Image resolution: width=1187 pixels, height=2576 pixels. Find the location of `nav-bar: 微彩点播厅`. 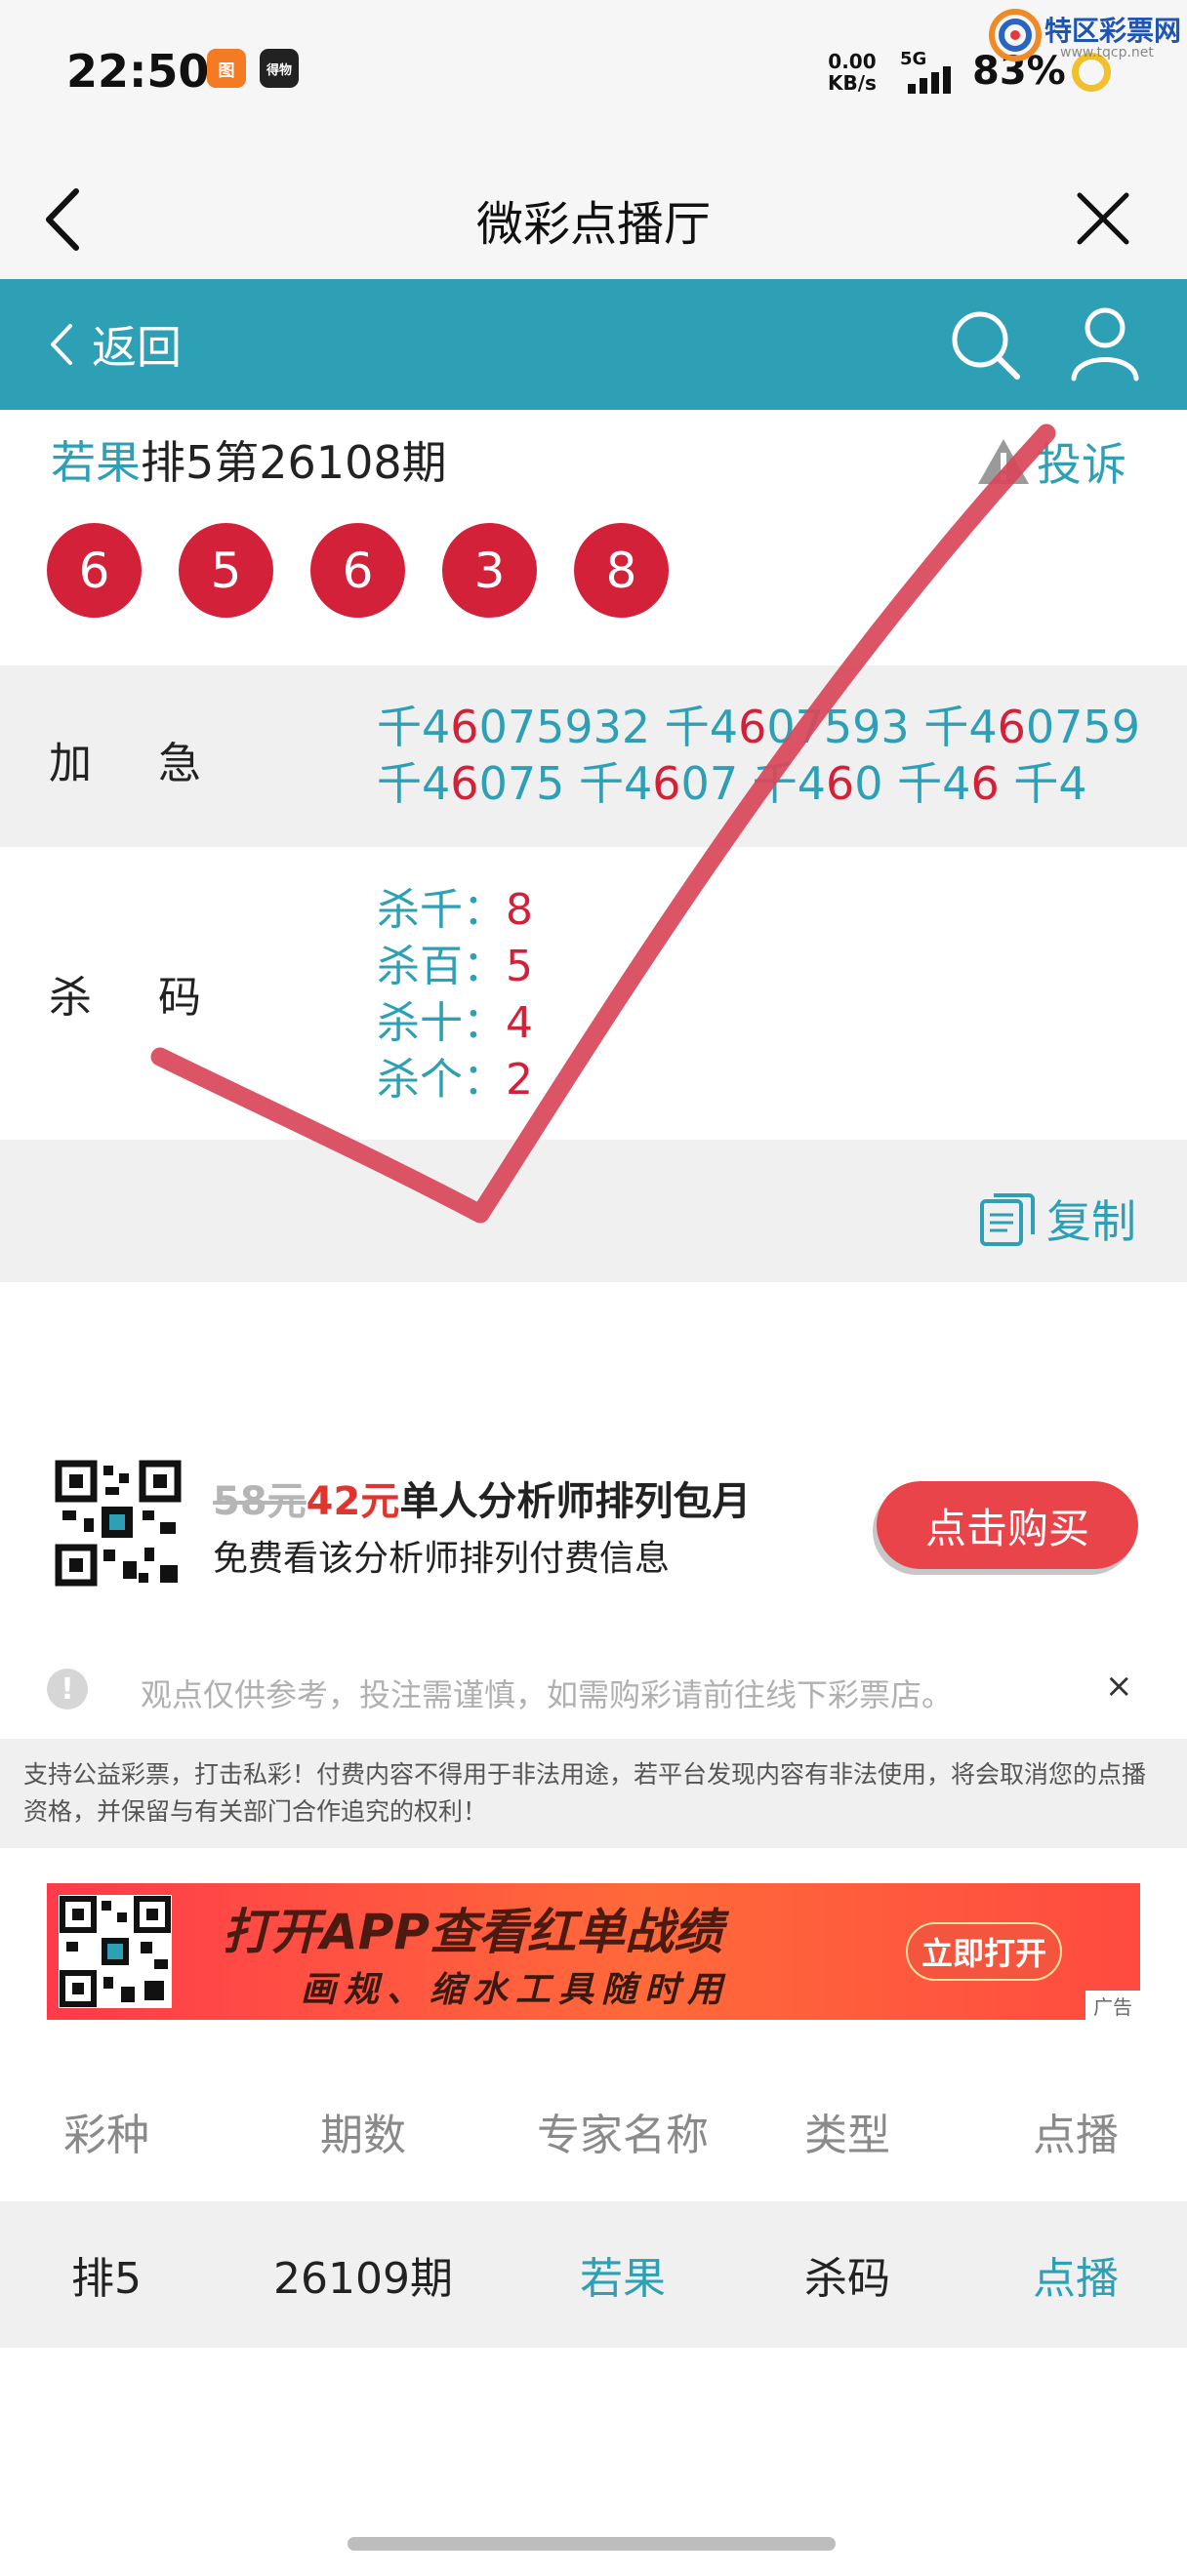

nav-bar: 微彩点播厅 is located at coordinates (593, 212).